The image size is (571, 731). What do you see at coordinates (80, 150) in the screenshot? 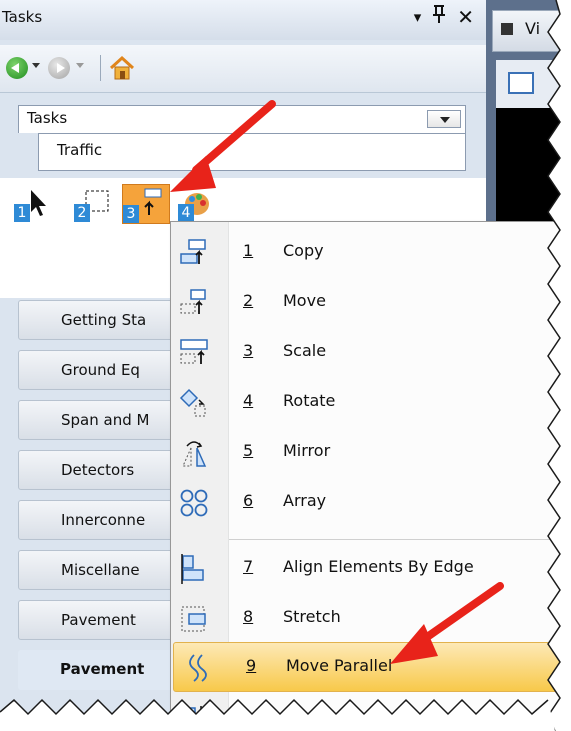
I see `task-group-label: Traffic` at bounding box center [80, 150].